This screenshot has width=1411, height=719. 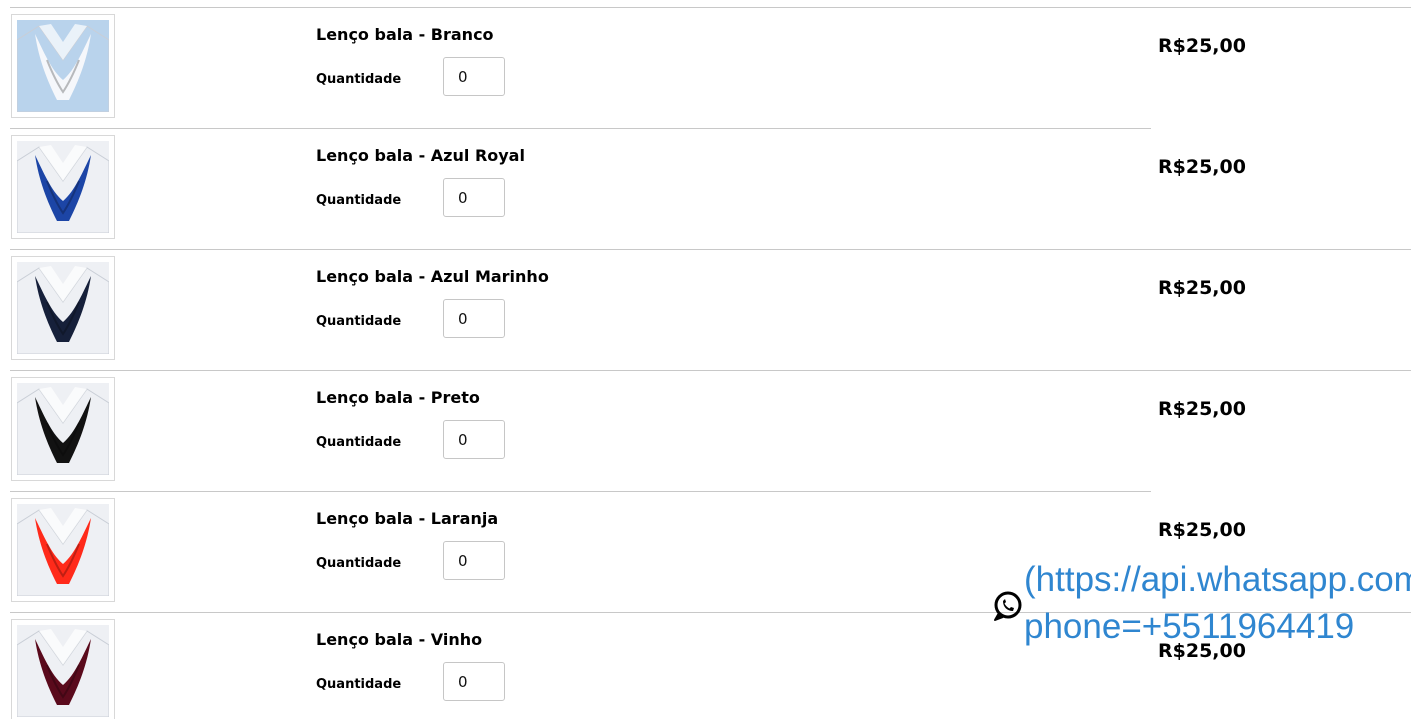 I want to click on product-name: Lenço bala - Branco, so click(x=405, y=34).